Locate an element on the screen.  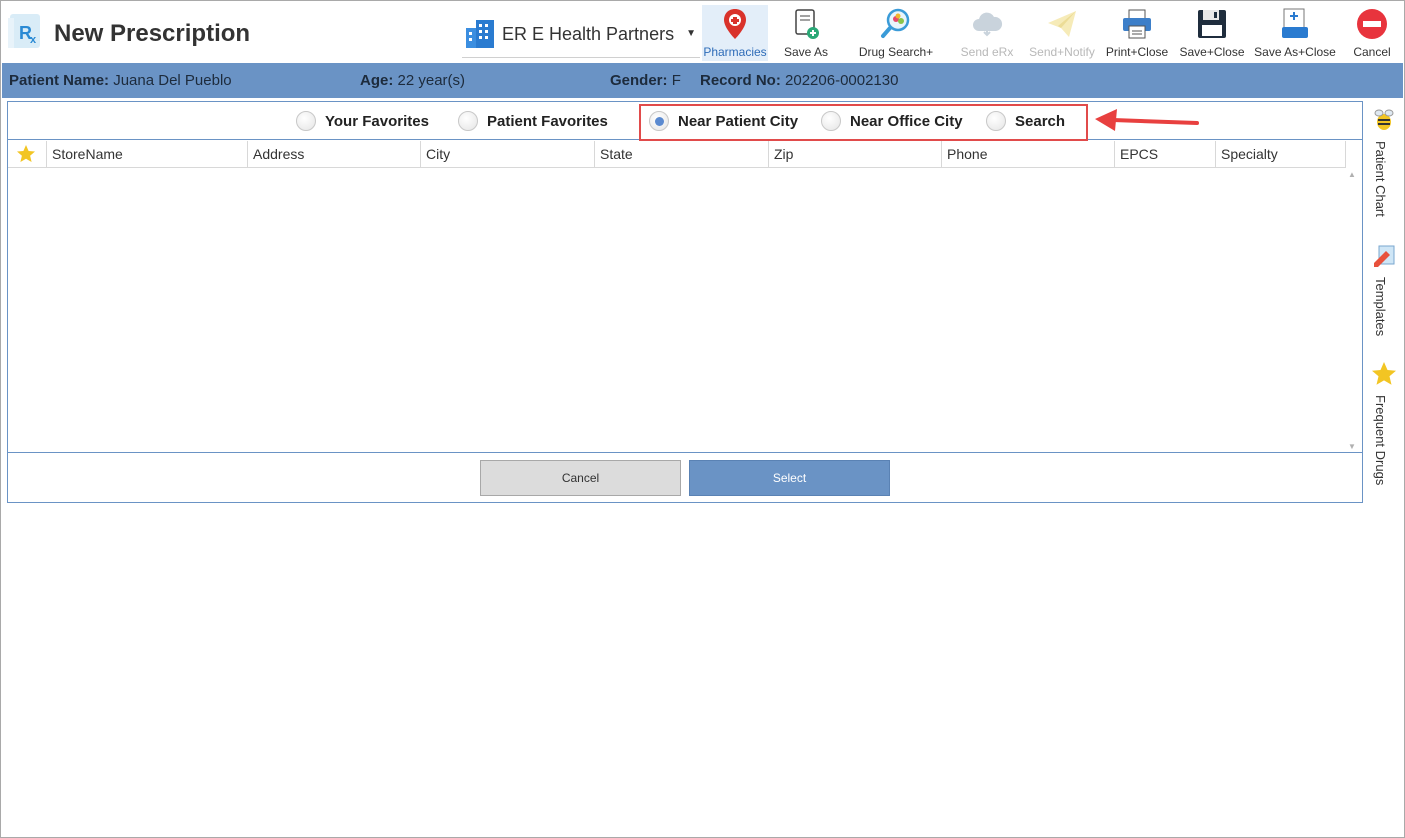
patient-age: Age: 22 year(s) is located at coordinates (413, 80).